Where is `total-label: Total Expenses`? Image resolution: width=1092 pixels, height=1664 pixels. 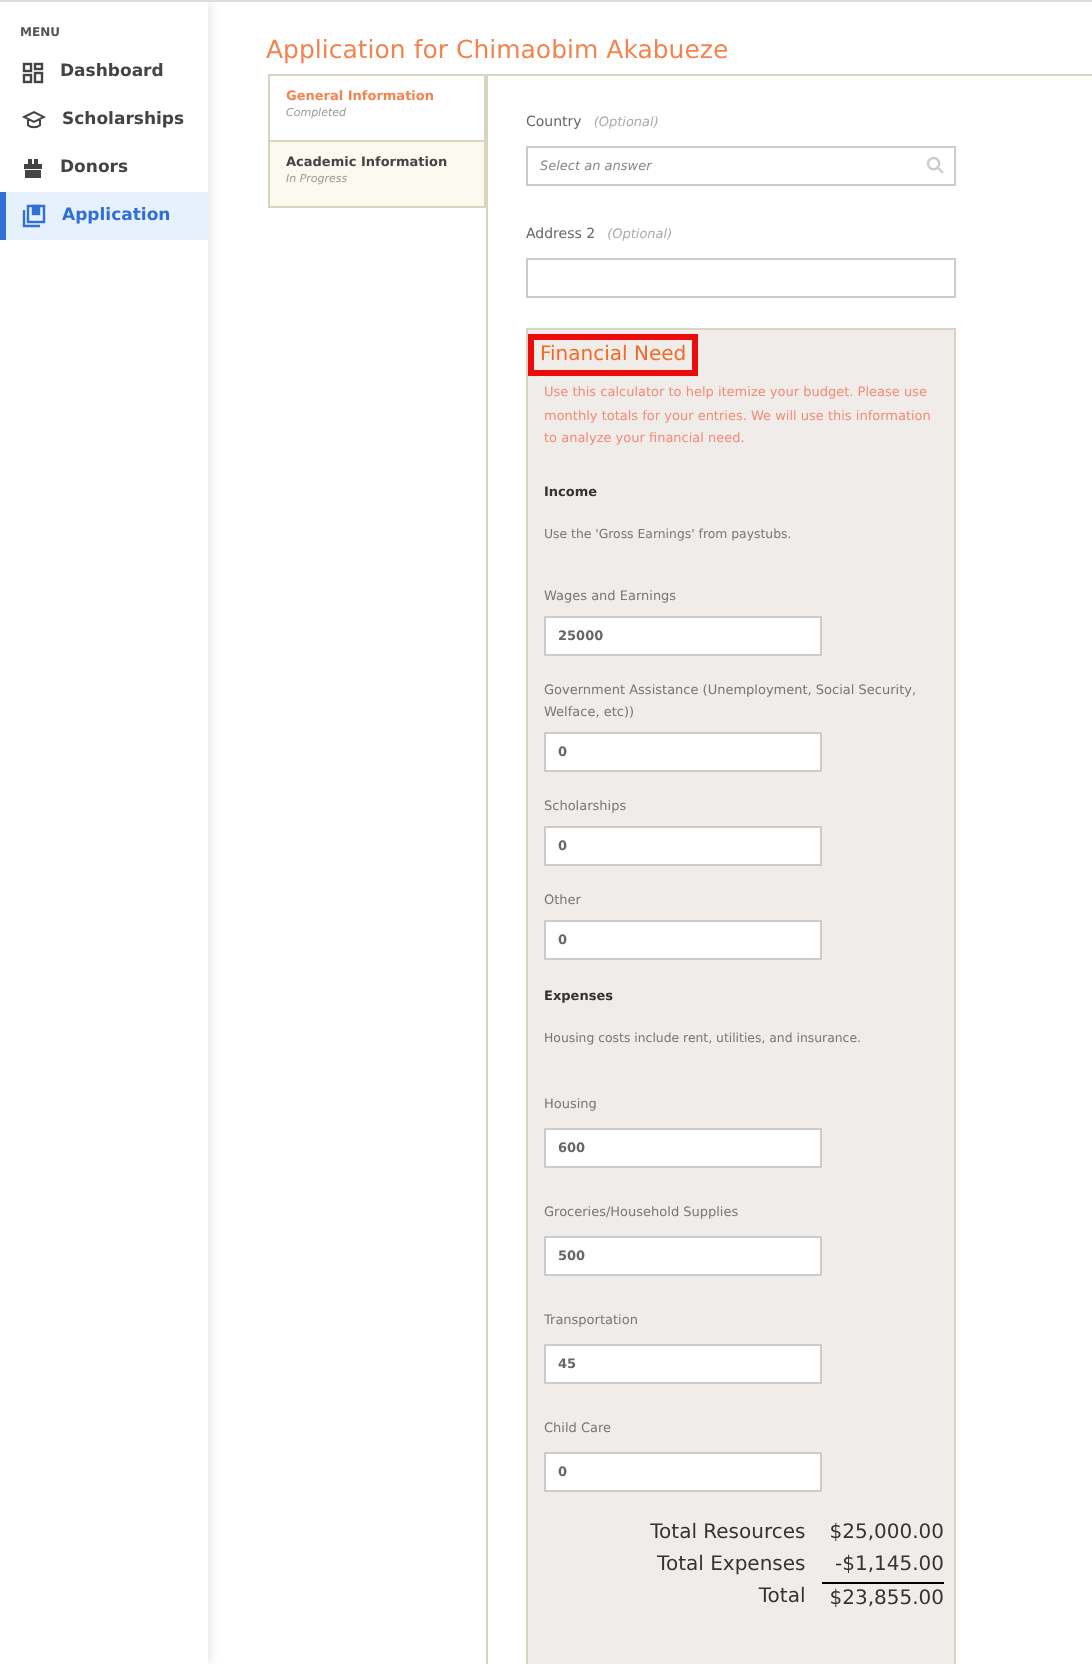
total-label: Total Expenses is located at coordinates (730, 1565).